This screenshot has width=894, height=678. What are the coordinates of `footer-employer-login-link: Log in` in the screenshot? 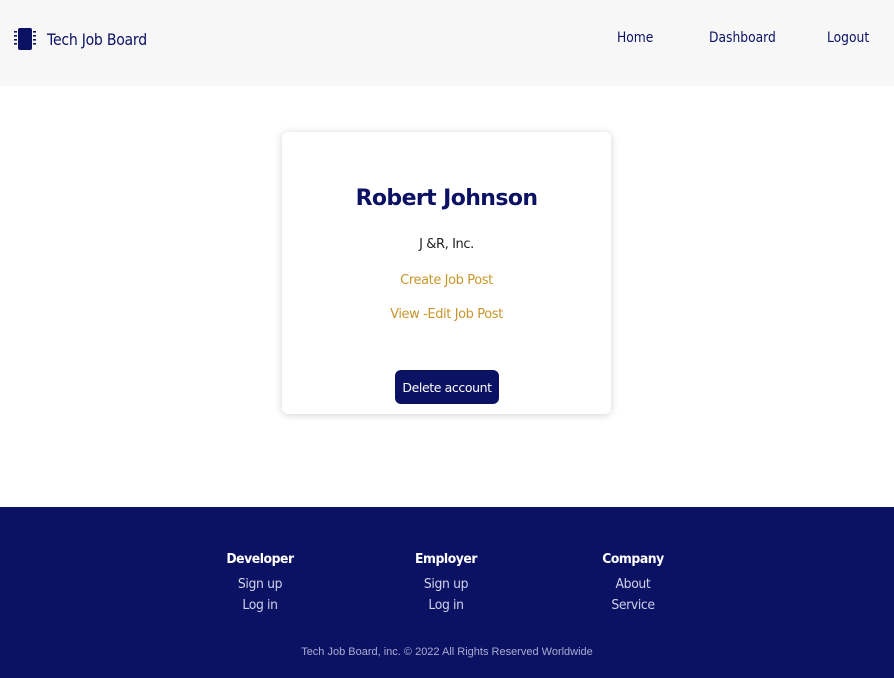 It's located at (445, 605).